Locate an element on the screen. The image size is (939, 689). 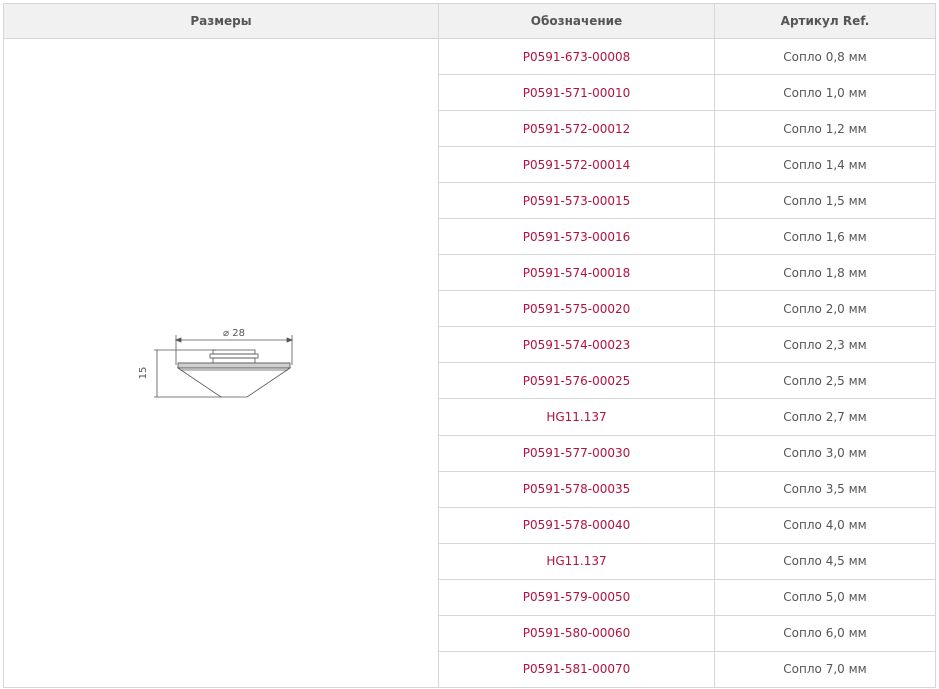
designation-cell: P0591-571-00010 is located at coordinates (576, 93).